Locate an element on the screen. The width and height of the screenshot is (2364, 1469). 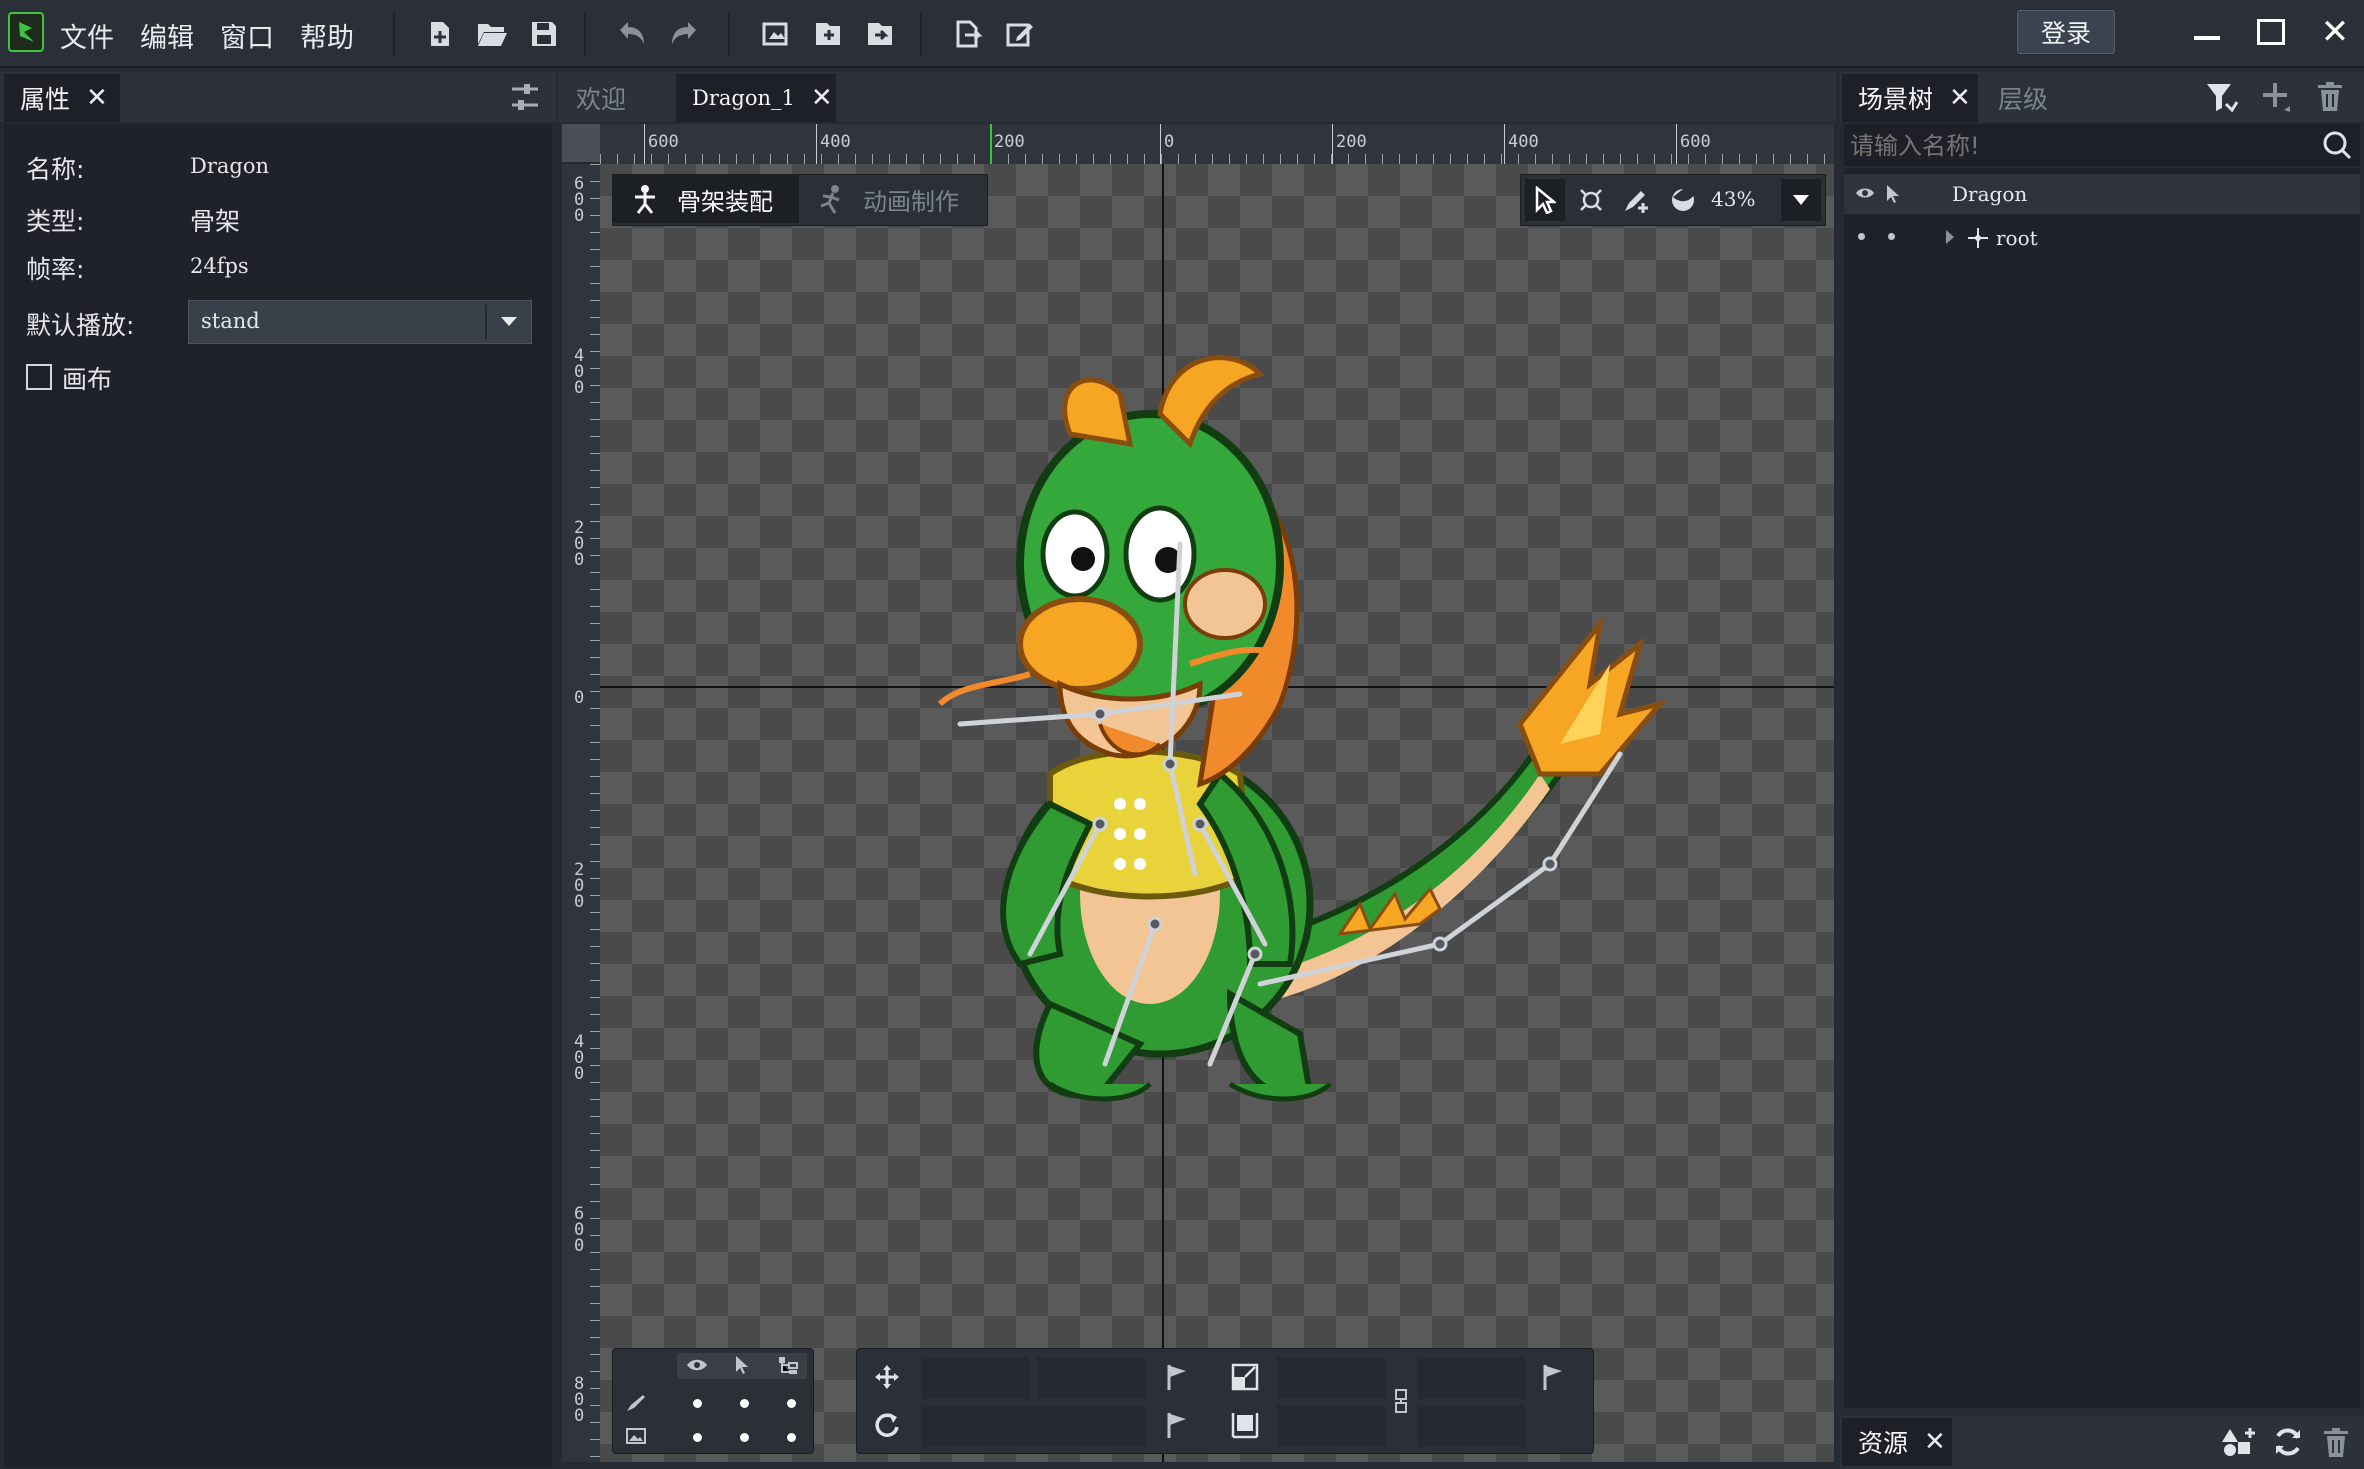
mode-anim-button: 动画制作 is located at coordinates (892, 199).